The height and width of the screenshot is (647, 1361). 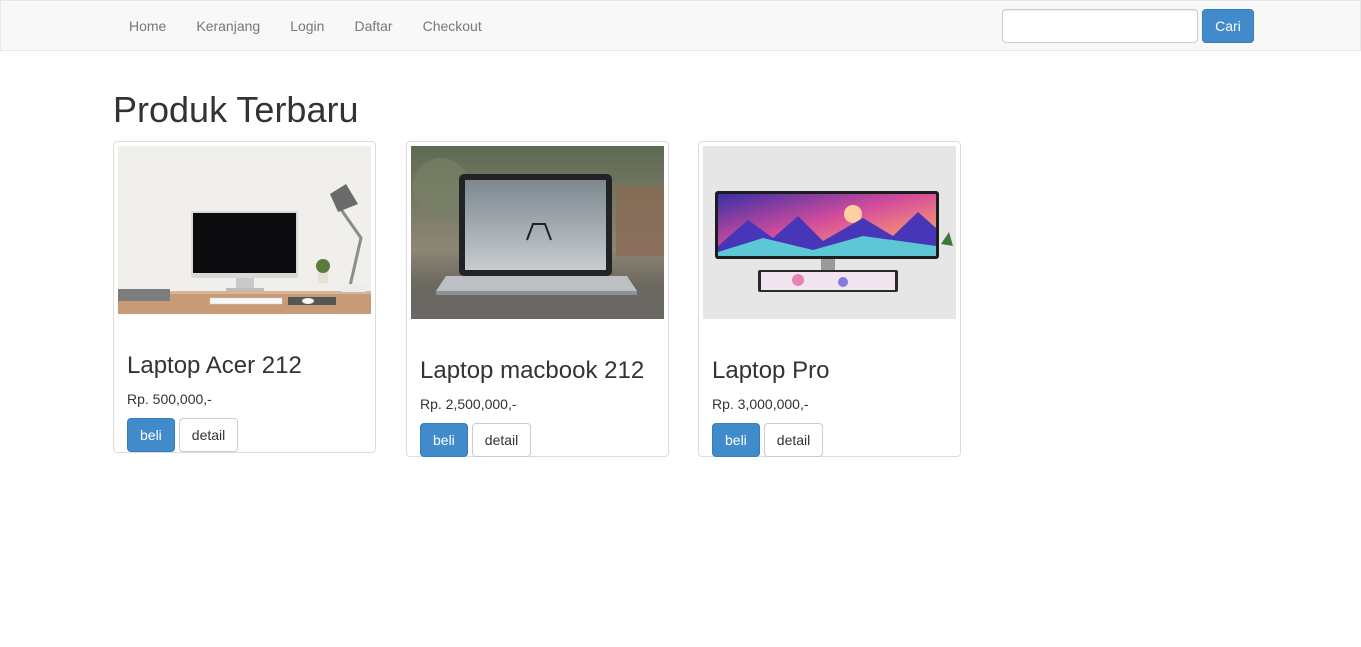 I want to click on macbook-photo, so click(x=537, y=232).